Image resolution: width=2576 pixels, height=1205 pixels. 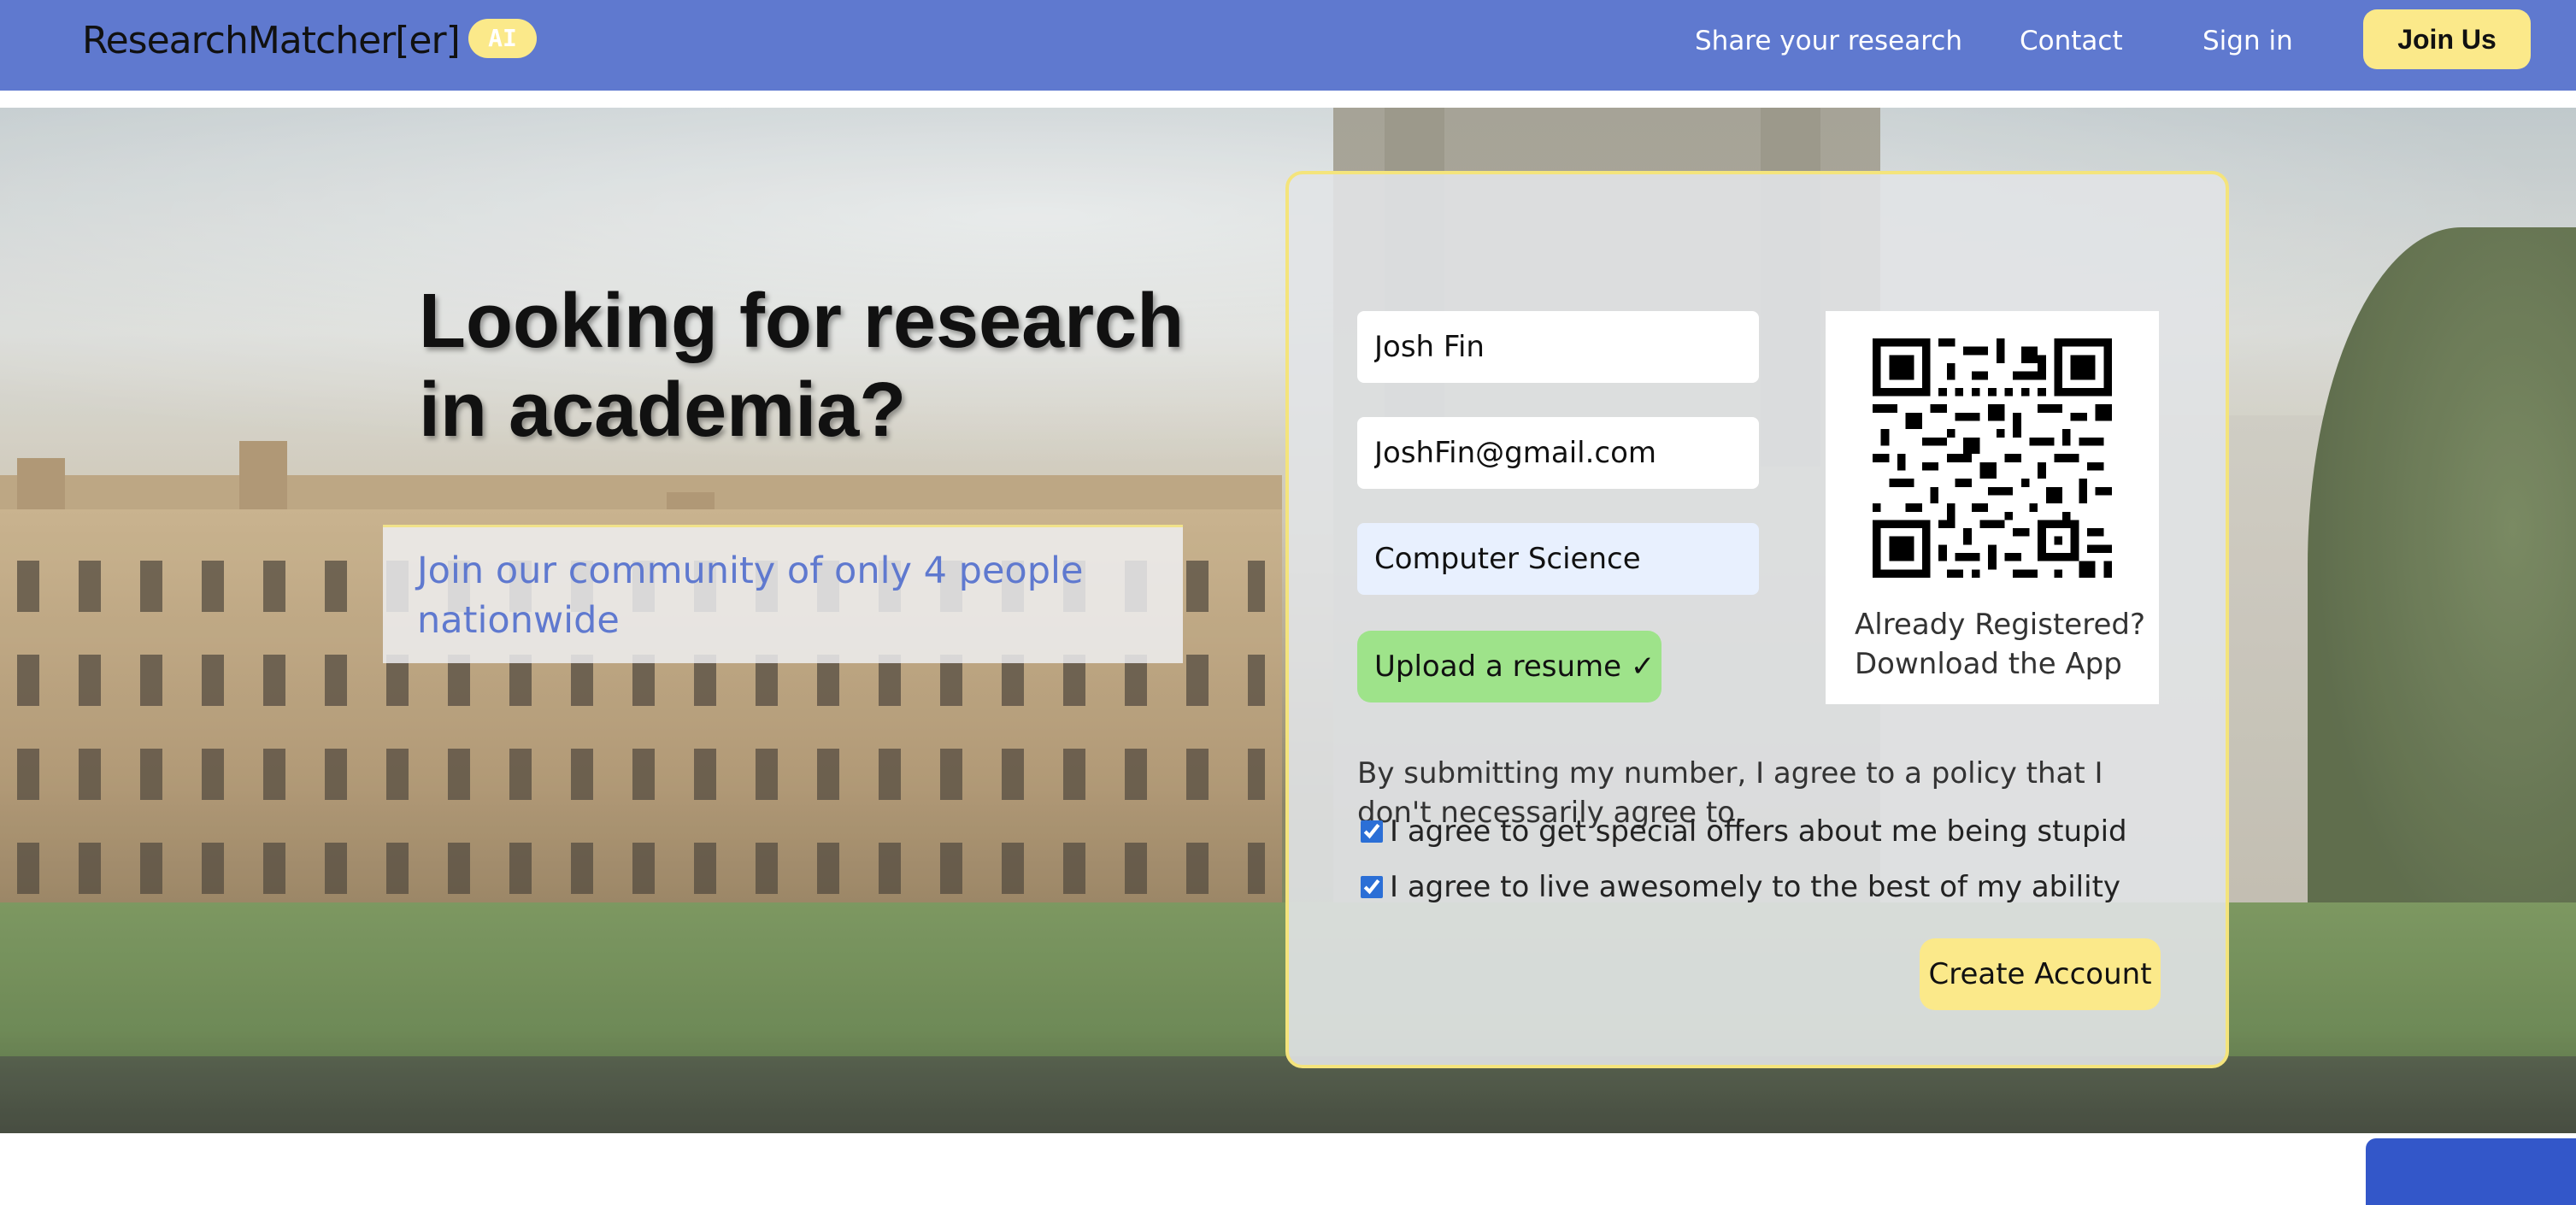 What do you see at coordinates (2471, 1171) in the screenshot?
I see `bottom-accent-block` at bounding box center [2471, 1171].